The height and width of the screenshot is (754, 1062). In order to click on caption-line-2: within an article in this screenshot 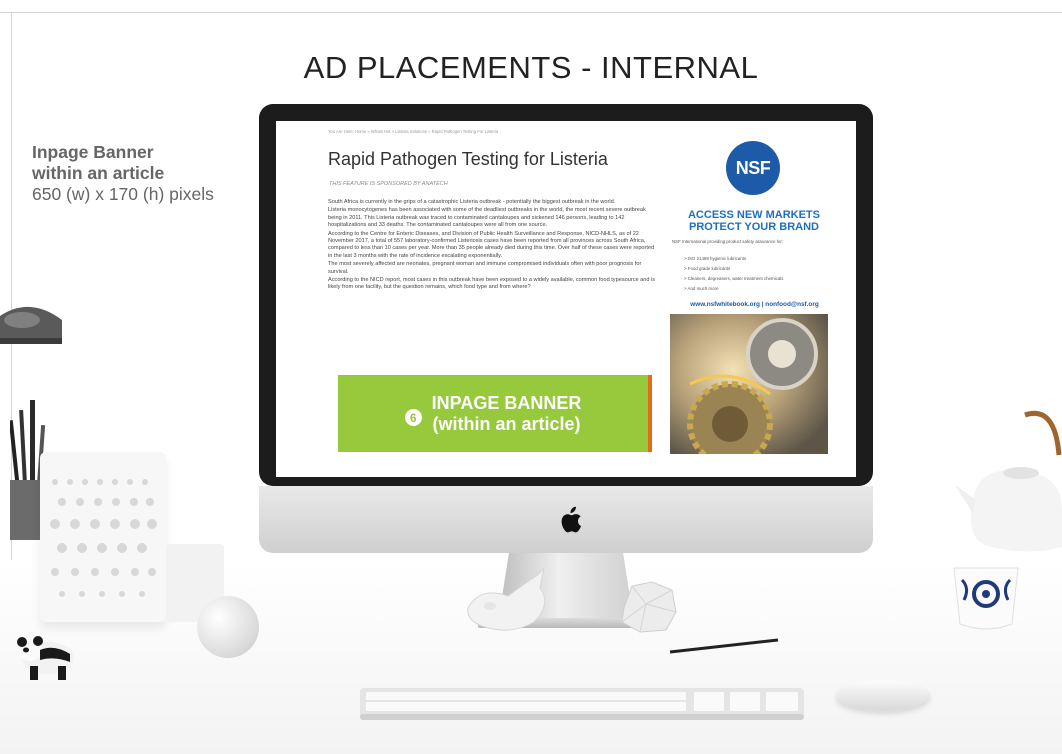, I will do `click(98, 173)`.